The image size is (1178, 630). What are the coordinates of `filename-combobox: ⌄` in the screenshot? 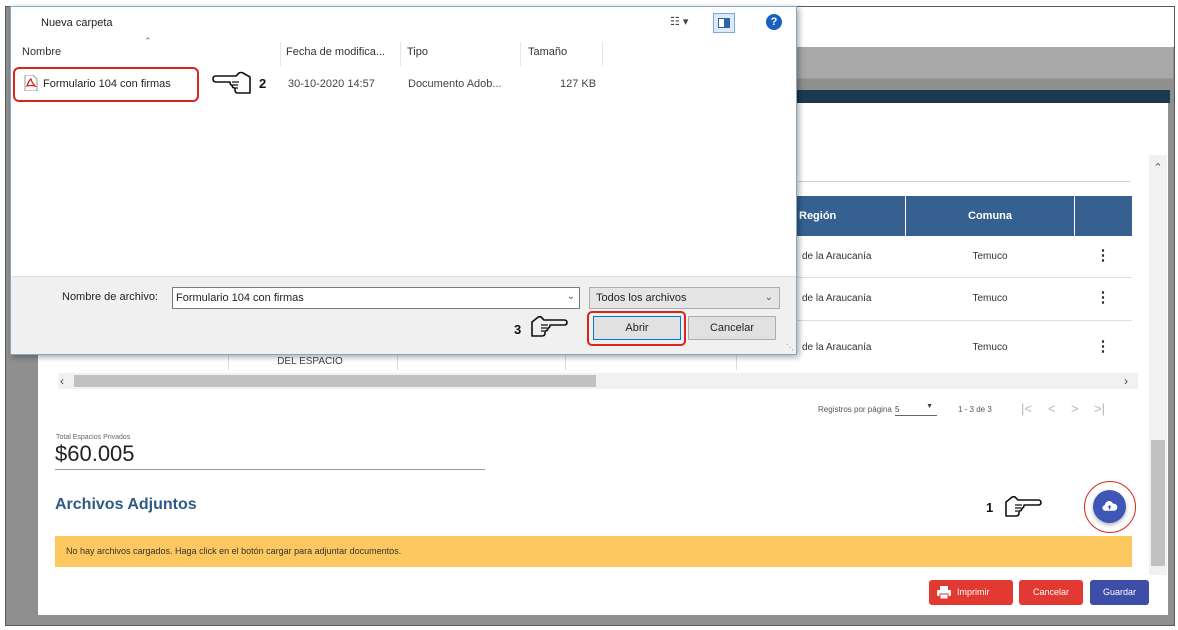 It's located at (376, 298).